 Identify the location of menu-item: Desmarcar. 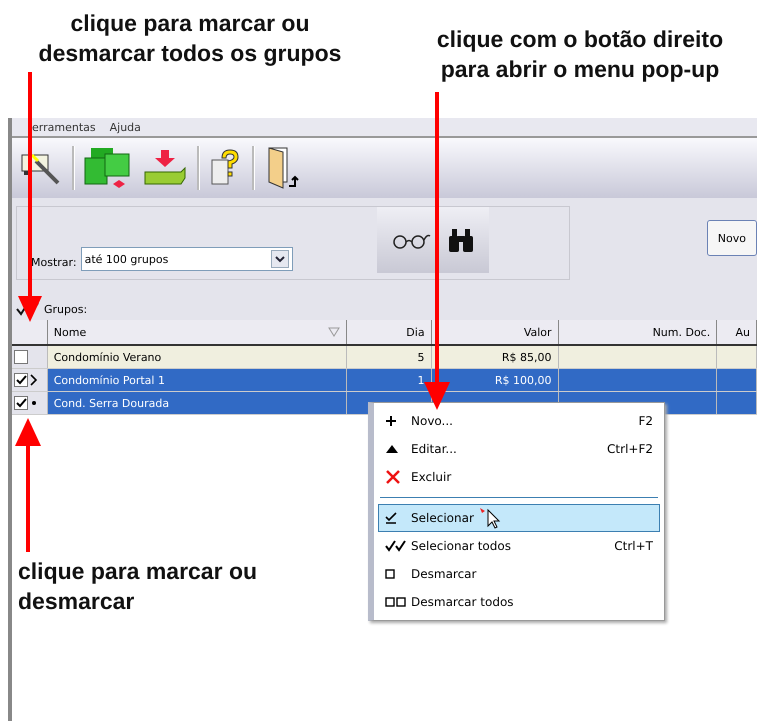
(519, 574).